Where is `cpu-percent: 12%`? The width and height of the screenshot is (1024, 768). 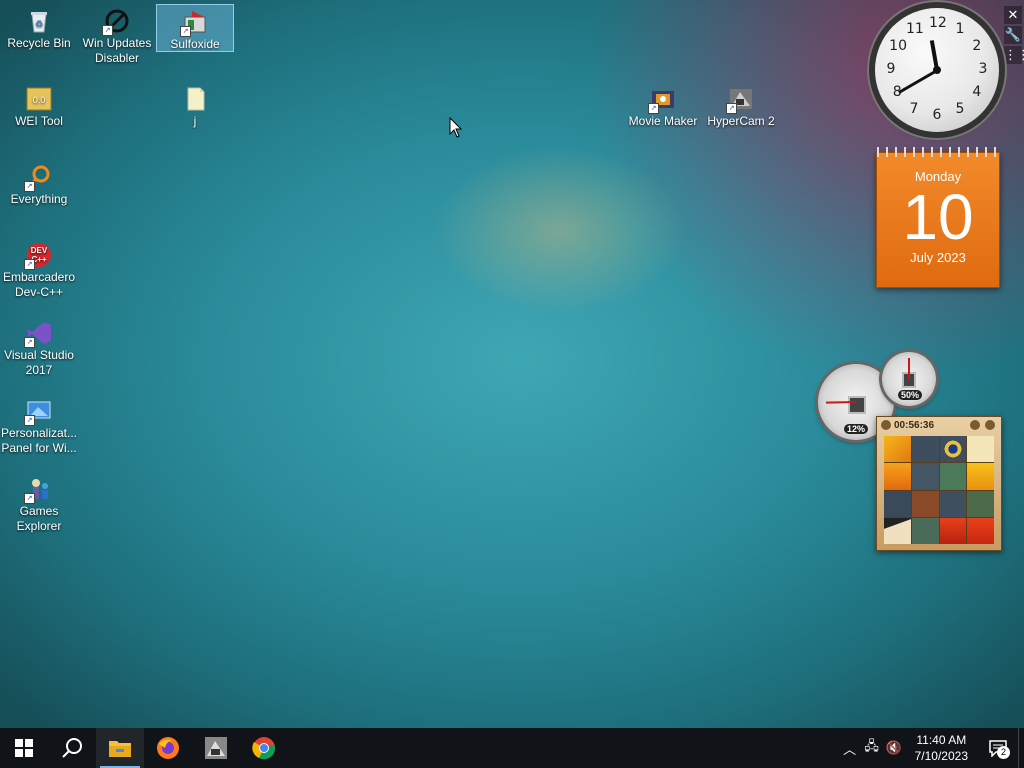
cpu-percent: 12% is located at coordinates (856, 429).